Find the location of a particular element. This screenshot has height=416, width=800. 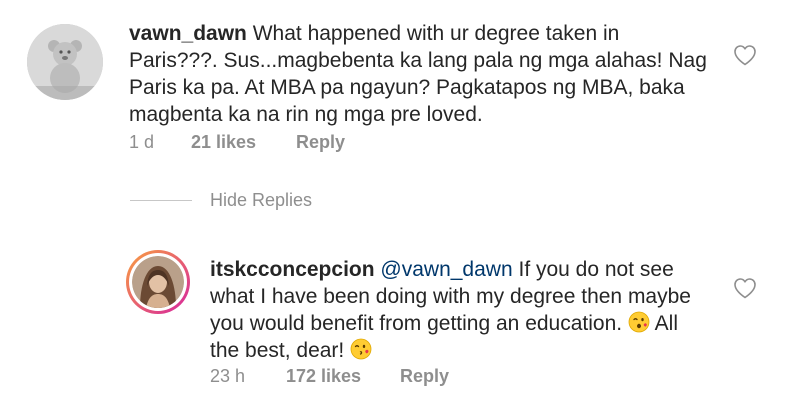

divider-line is located at coordinates (161, 200).